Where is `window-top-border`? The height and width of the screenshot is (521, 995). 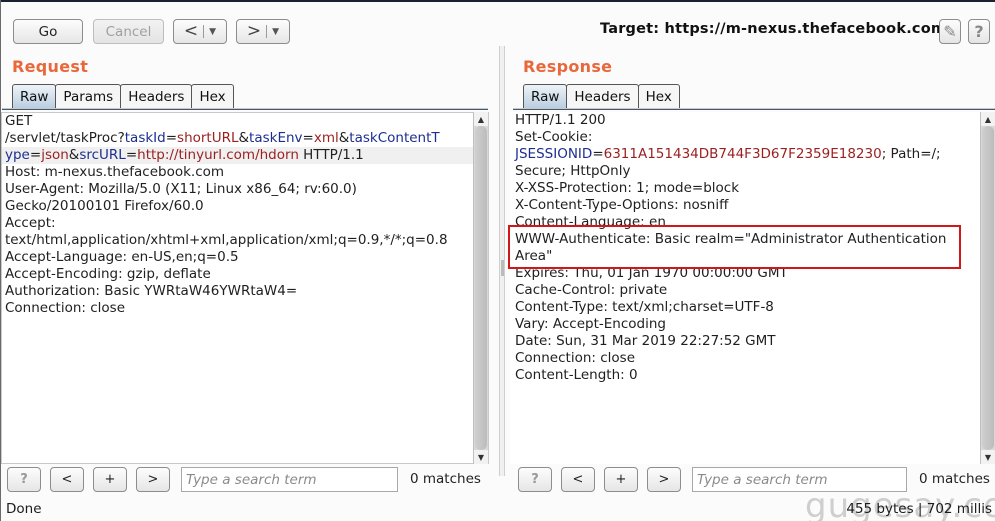 window-top-border is located at coordinates (497, 1).